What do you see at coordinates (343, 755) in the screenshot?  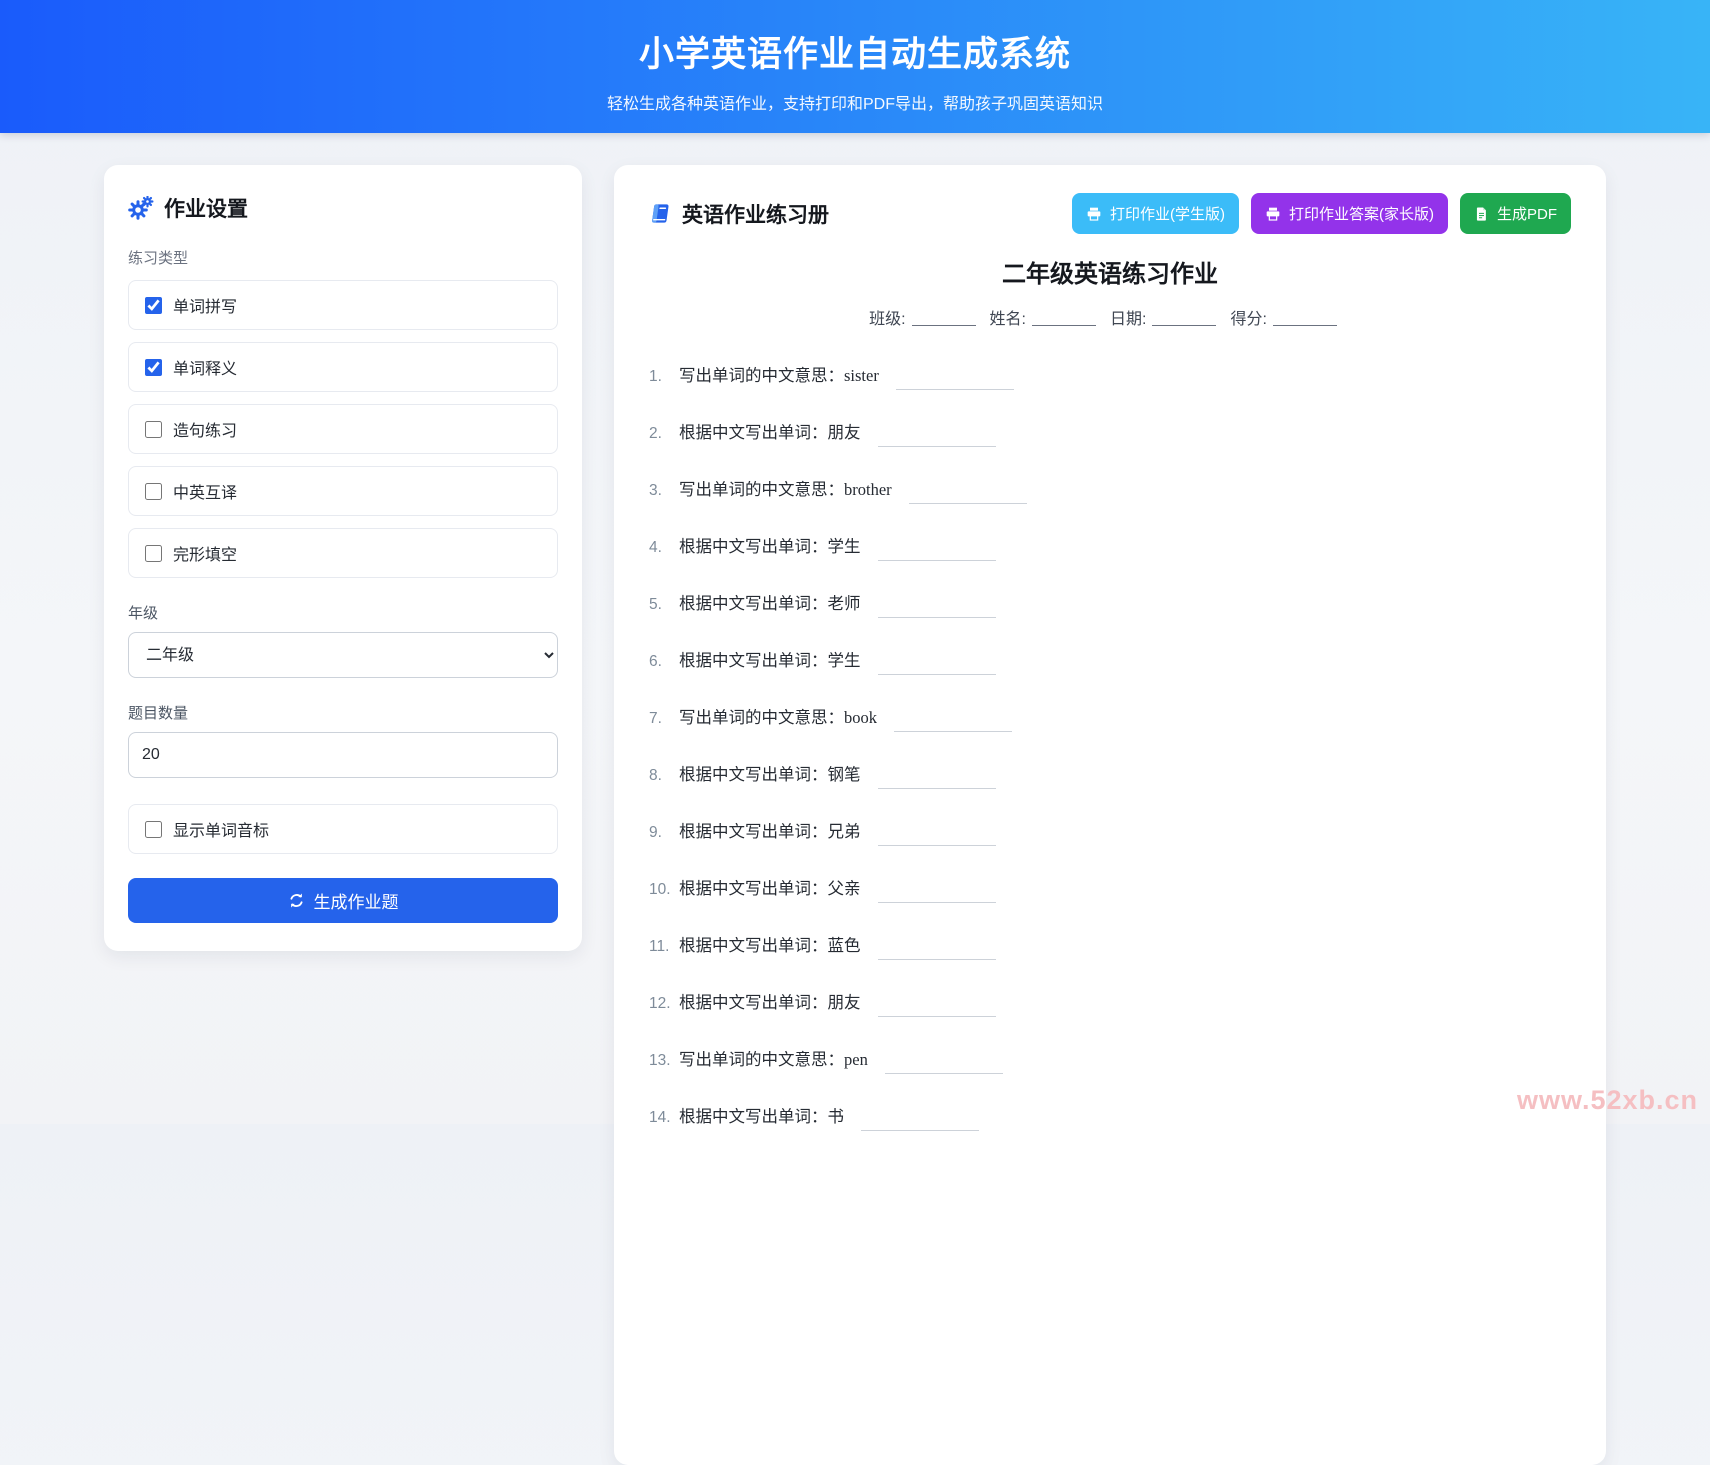 I see `question-count-input` at bounding box center [343, 755].